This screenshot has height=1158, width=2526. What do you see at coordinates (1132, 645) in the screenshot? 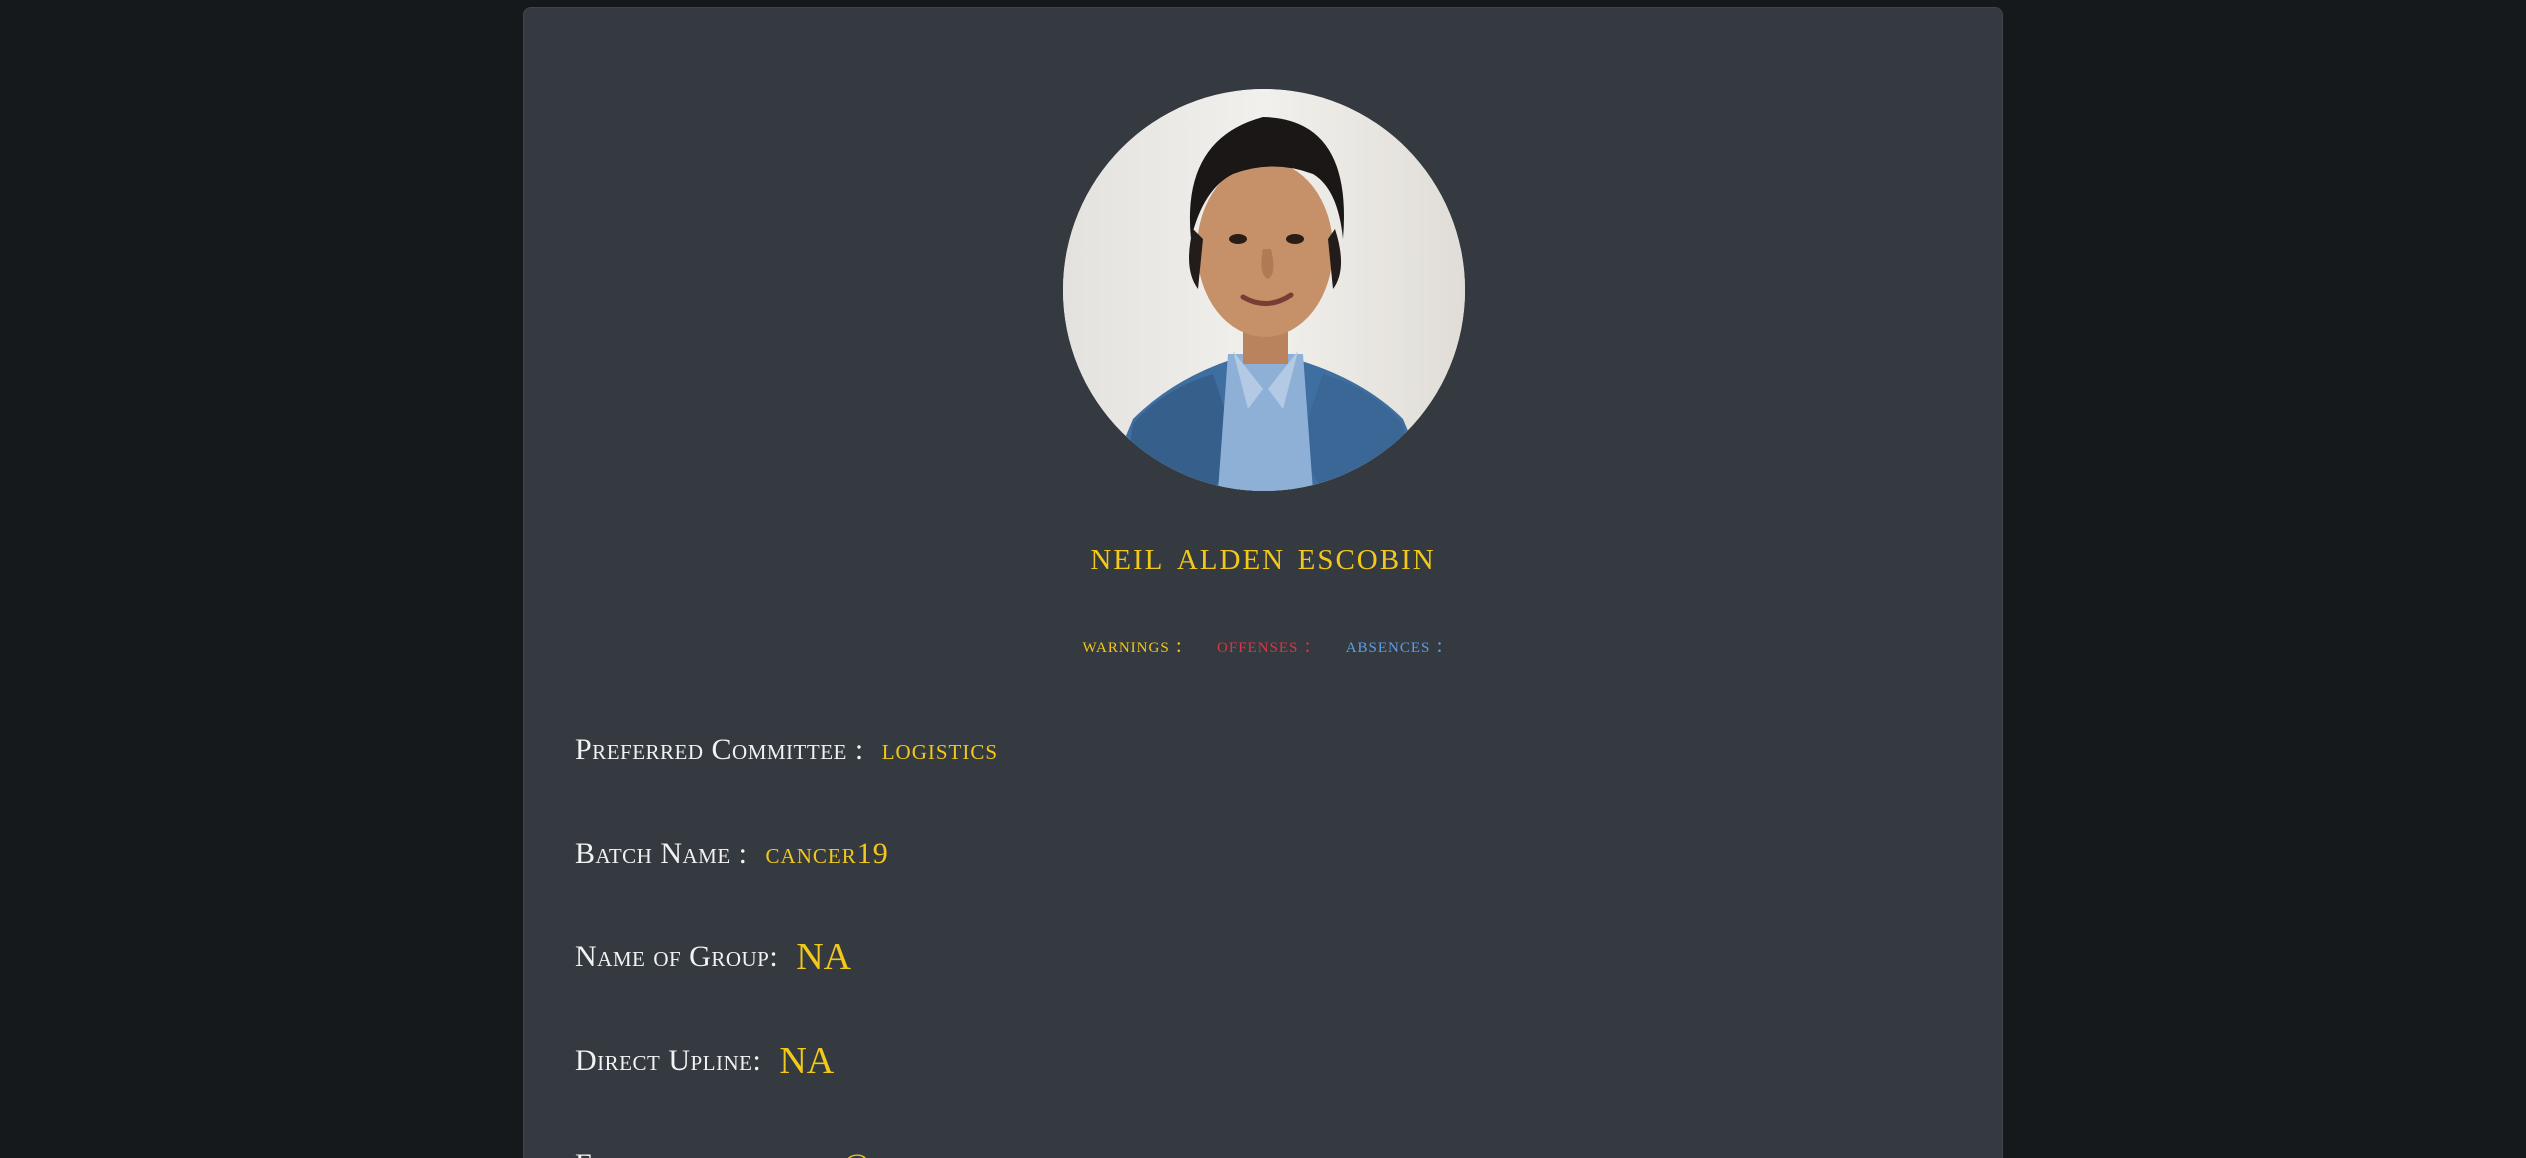
I see `warnings-label: WARNINGS :` at bounding box center [1132, 645].